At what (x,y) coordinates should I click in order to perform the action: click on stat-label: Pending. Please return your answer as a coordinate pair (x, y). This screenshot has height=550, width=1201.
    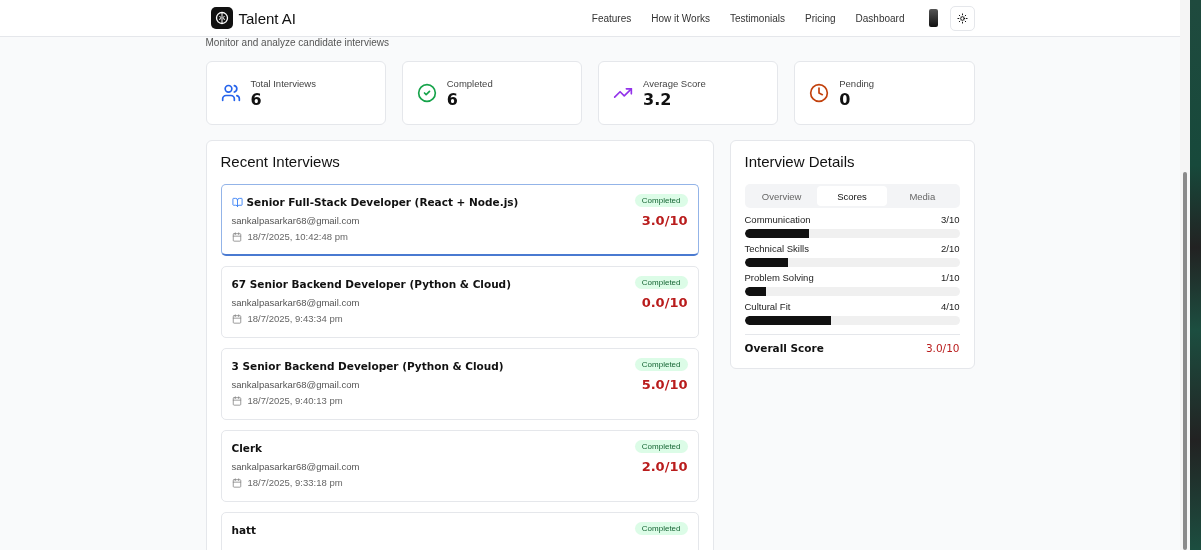
    Looking at the image, I should click on (857, 83).